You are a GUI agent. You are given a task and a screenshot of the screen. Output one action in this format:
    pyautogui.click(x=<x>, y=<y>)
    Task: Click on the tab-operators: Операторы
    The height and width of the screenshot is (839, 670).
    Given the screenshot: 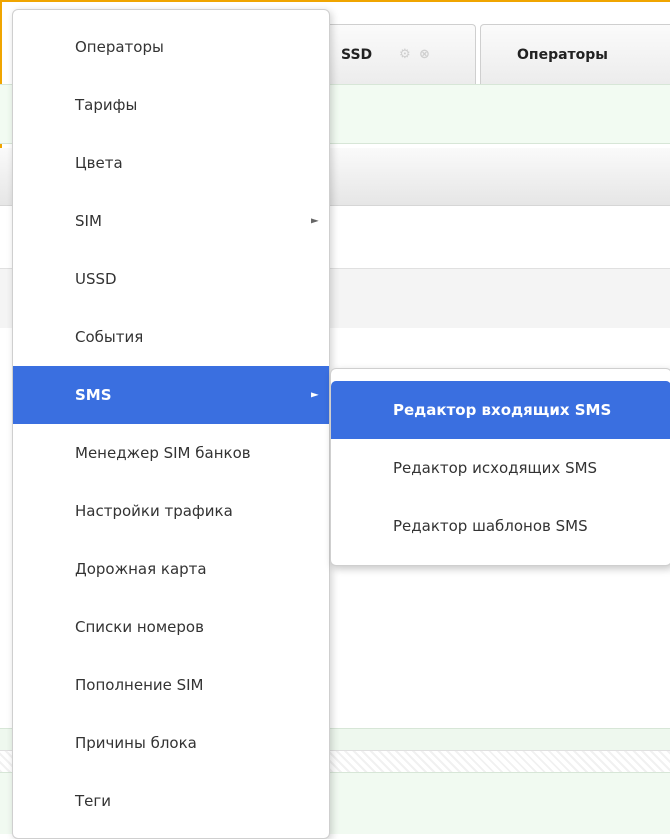 What is the action you would take?
    pyautogui.click(x=575, y=54)
    